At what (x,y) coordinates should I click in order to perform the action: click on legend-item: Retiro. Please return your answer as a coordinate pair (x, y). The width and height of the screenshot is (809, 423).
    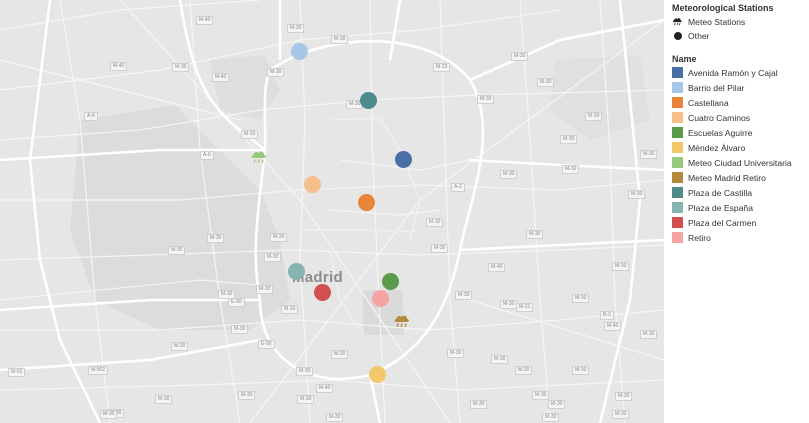
    Looking at the image, I should click on (691, 237).